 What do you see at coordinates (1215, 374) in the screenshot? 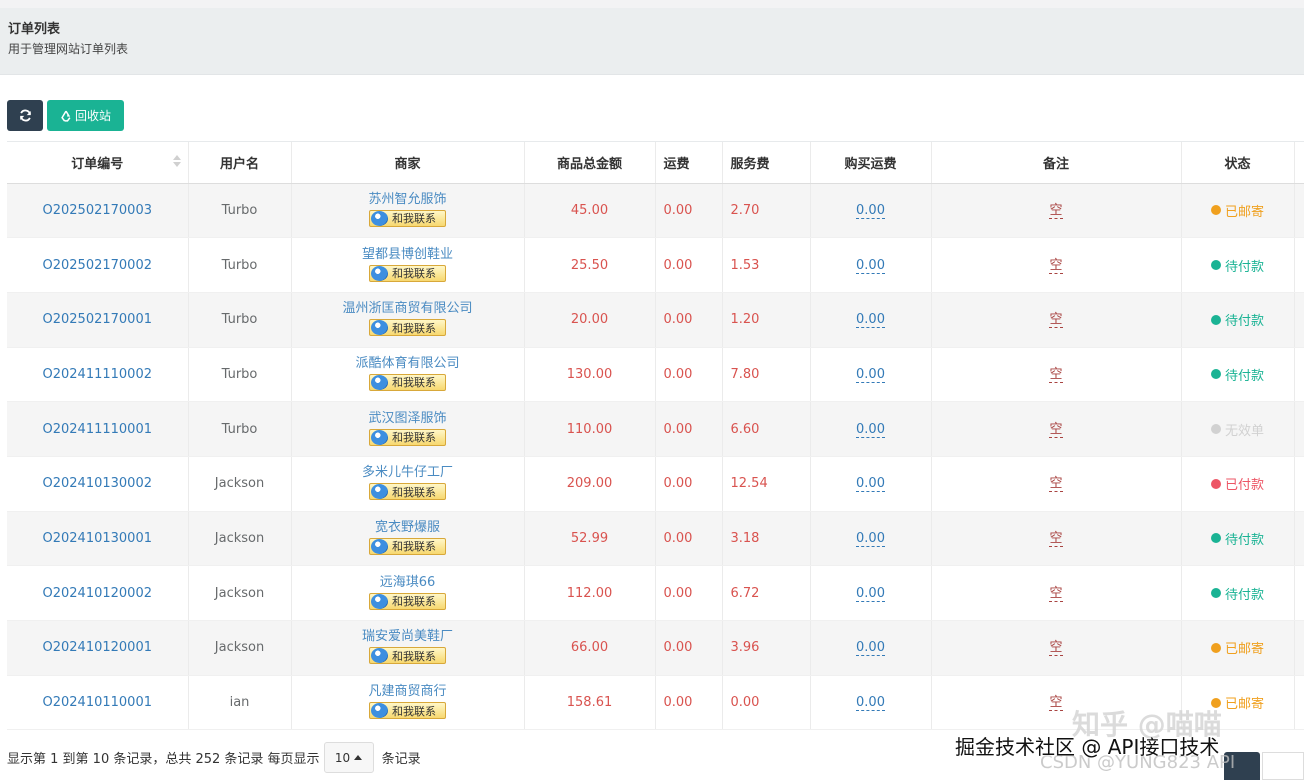
I see `status-dot-icon` at bounding box center [1215, 374].